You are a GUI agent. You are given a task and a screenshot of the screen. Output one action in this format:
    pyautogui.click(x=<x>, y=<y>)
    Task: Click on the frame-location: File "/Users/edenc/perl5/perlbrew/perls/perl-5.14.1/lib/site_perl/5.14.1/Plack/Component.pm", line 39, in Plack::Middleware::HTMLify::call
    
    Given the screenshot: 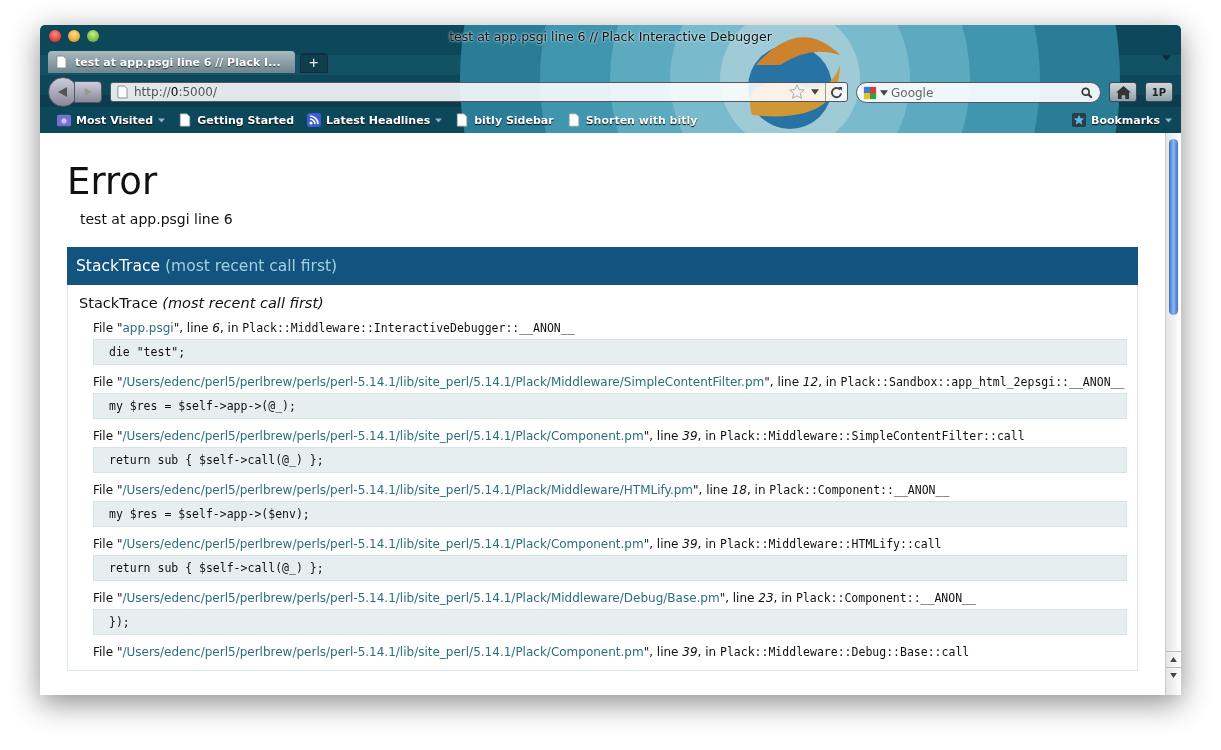 What is the action you would take?
    pyautogui.click(x=518, y=544)
    